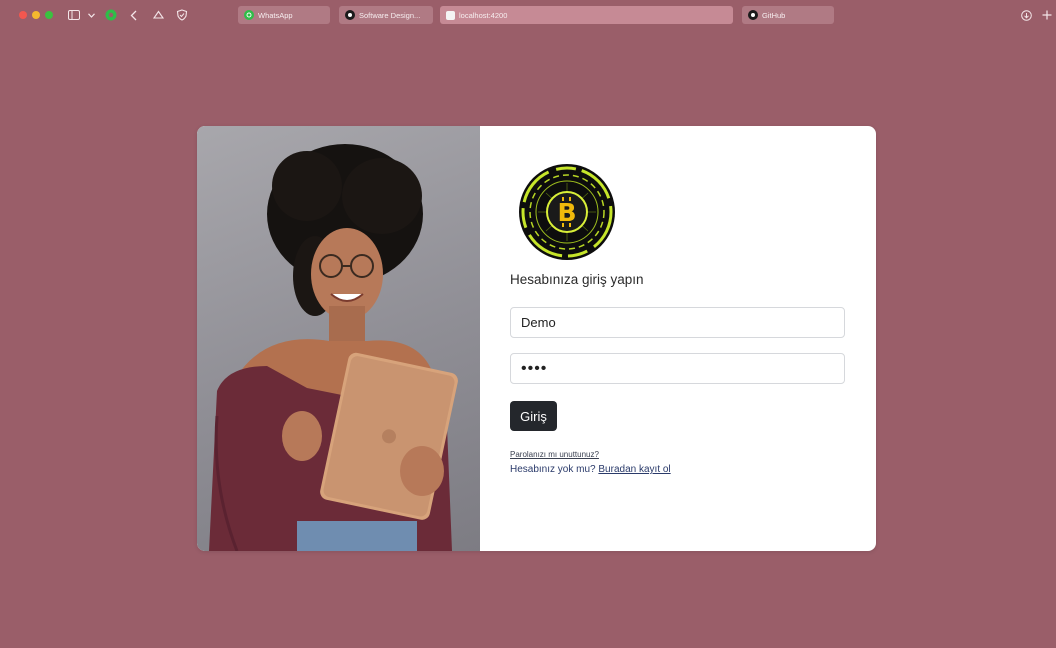 This screenshot has height=648, width=1056. I want to click on tab-label: GitHub, so click(774, 15).